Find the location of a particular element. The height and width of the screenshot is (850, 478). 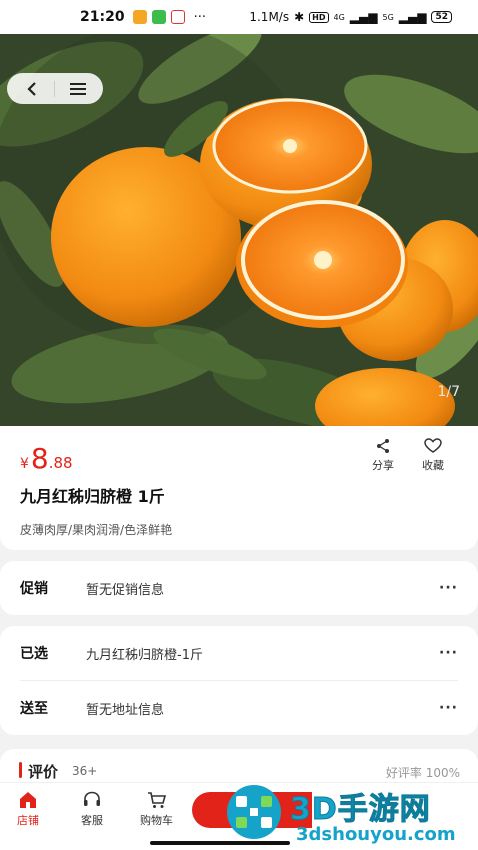

watermark-logo-icon is located at coordinates (254, 812).